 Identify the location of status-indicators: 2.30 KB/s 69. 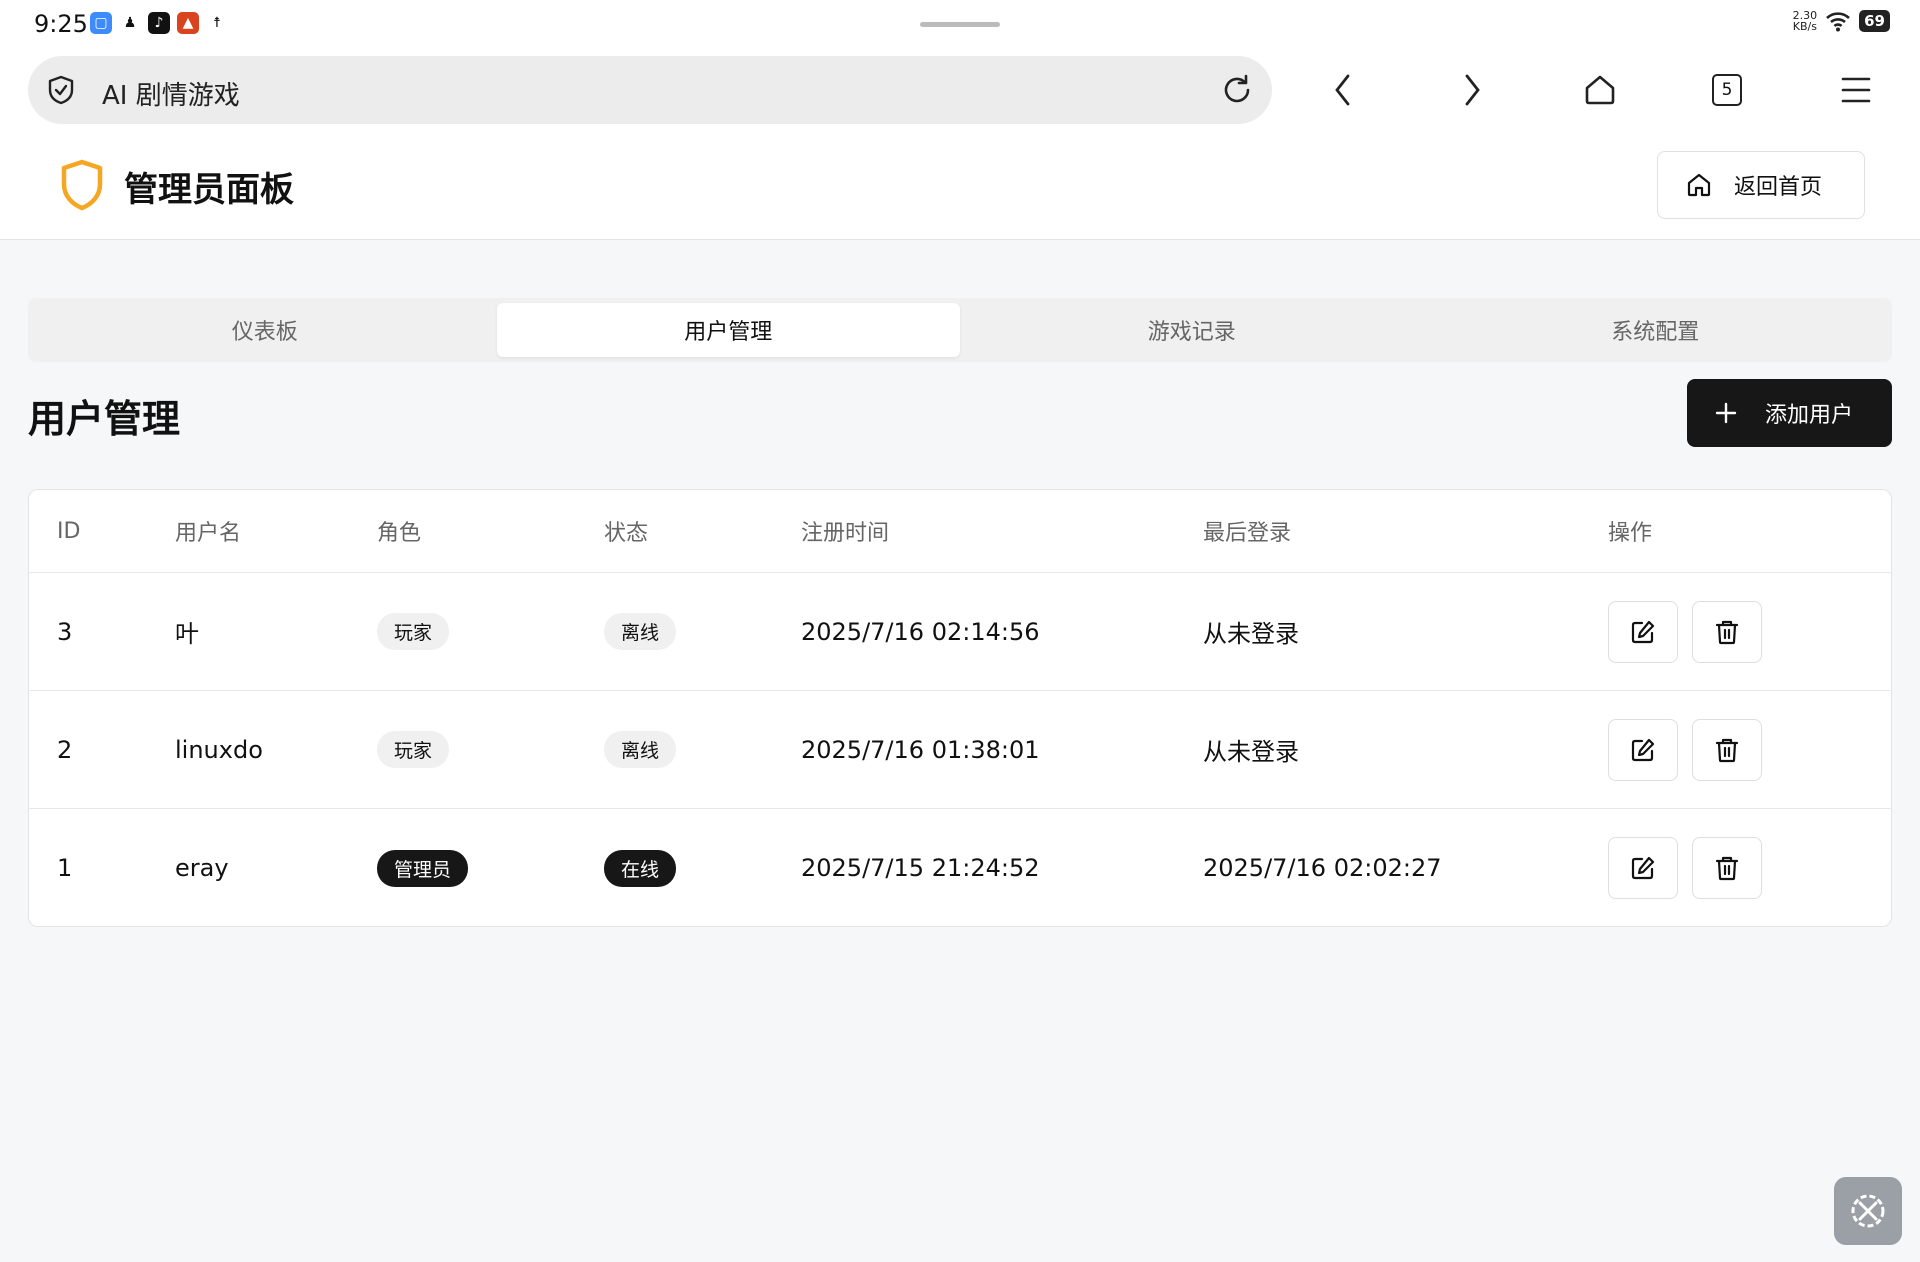
(1841, 21).